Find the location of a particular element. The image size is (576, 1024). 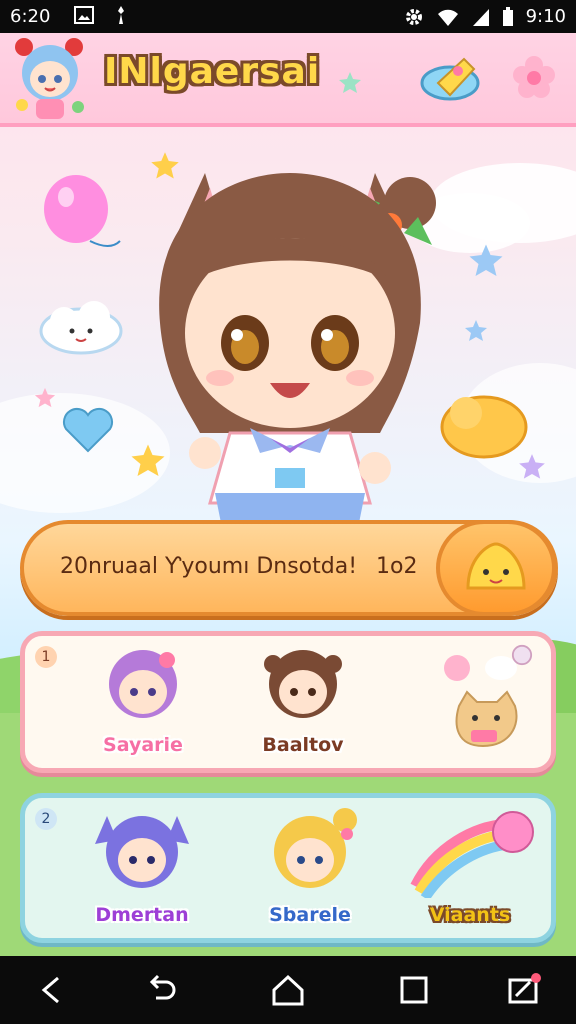

character-card-1: 1 Sayarie Baaltov is located at coordinates (288, 702).